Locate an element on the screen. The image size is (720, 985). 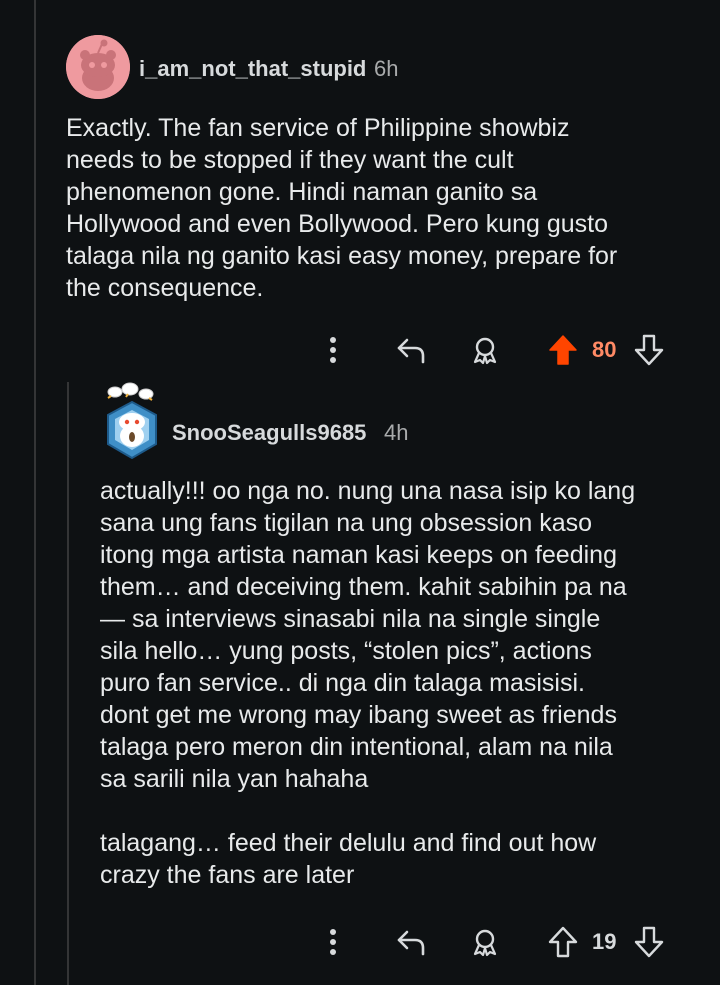
vote-count: 80 is located at coordinates (604, 349).